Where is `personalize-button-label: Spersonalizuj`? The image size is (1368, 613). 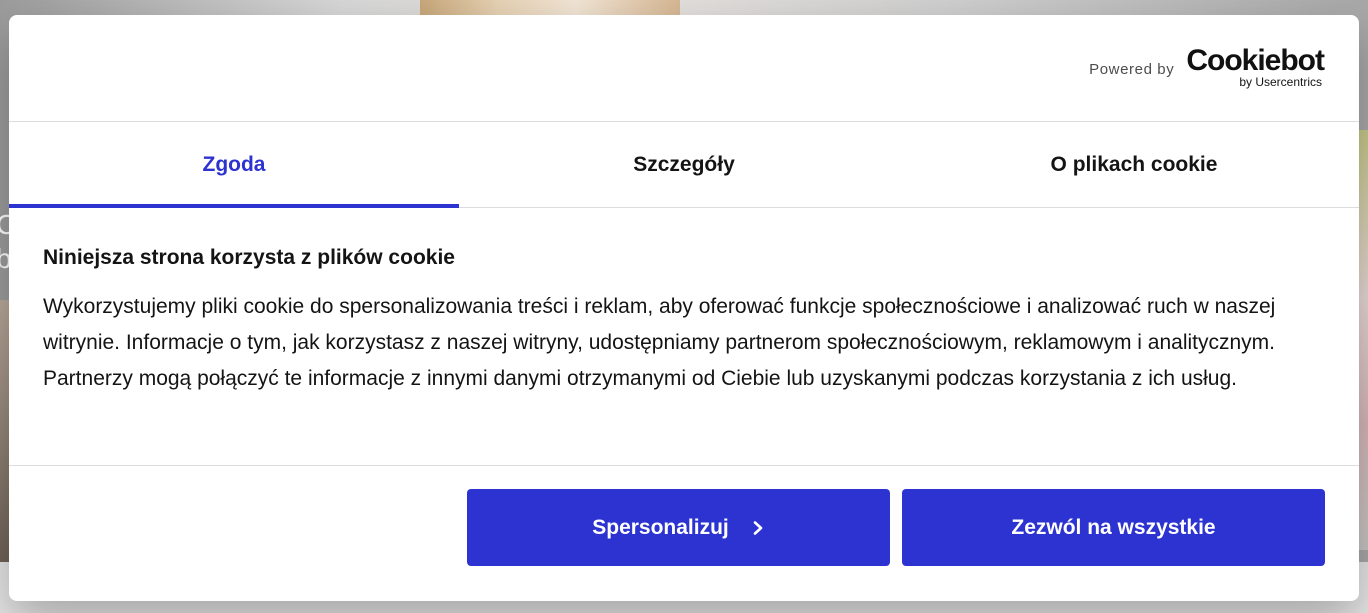 personalize-button-label: Spersonalizuj is located at coordinates (660, 527).